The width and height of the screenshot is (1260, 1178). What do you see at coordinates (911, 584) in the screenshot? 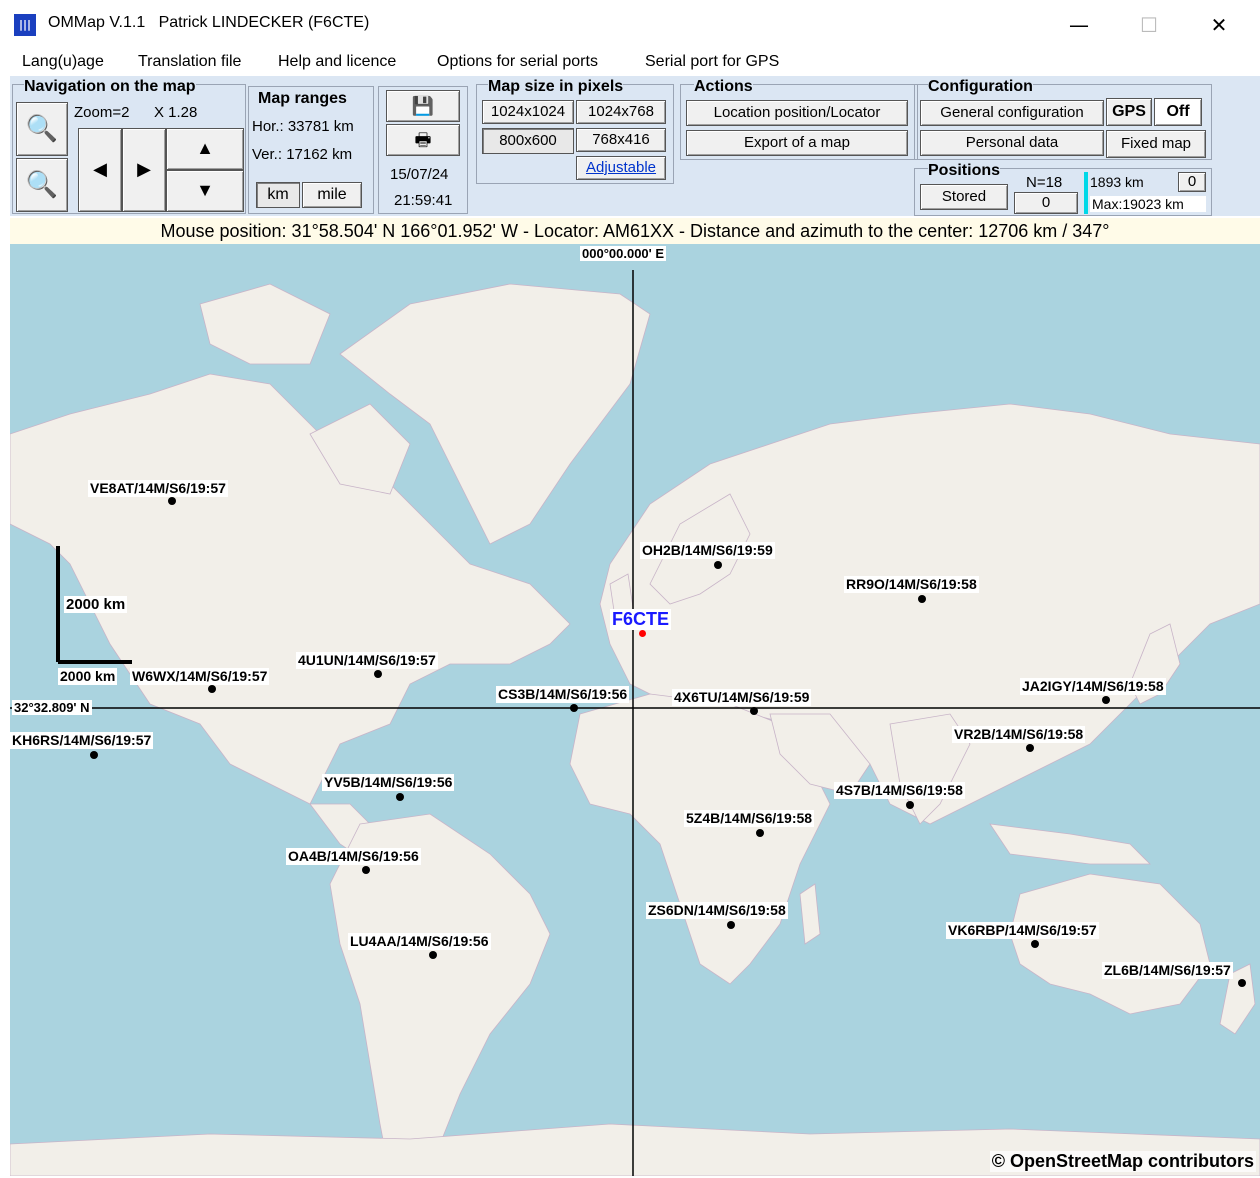
I see `station-label: RR9O/14M/S6/19:58` at bounding box center [911, 584].